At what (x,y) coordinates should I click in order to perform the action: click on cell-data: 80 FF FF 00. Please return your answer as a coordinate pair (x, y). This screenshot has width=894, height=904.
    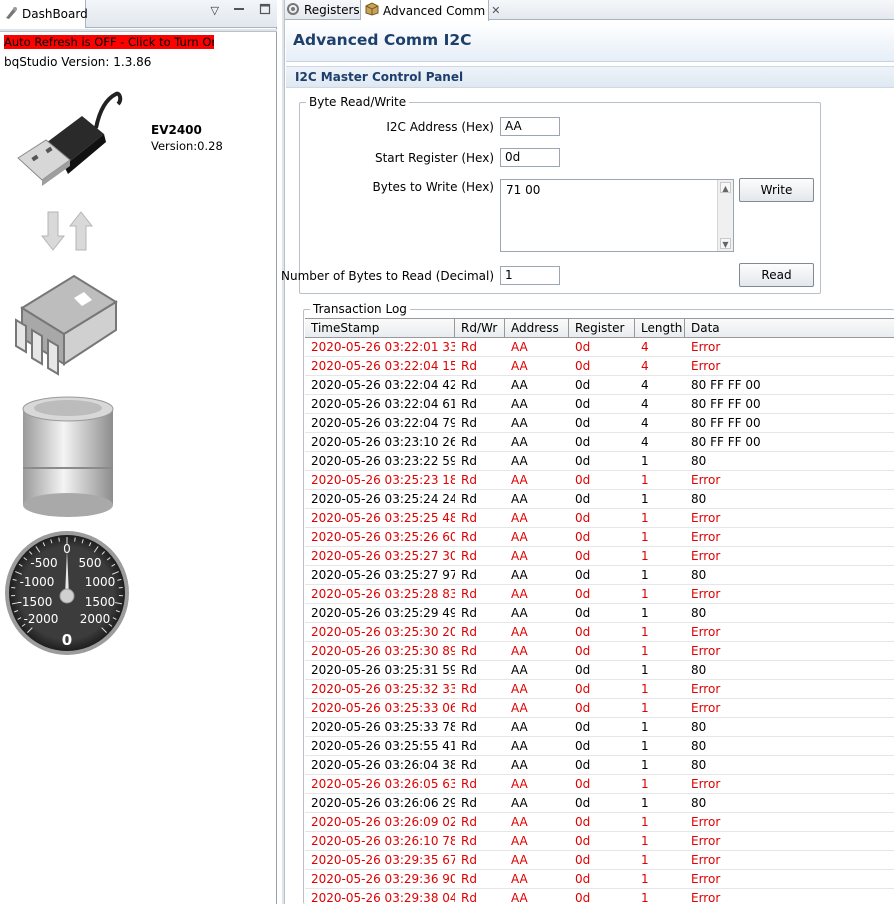
    Looking at the image, I should click on (726, 404).